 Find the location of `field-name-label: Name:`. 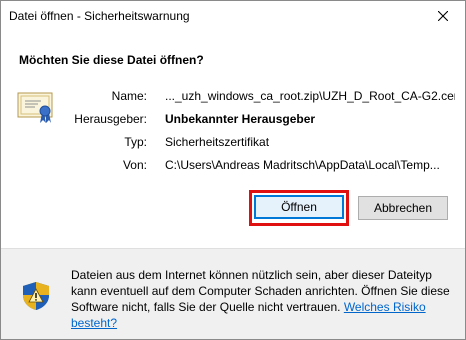

field-name-label: Name: is located at coordinates (129, 96).